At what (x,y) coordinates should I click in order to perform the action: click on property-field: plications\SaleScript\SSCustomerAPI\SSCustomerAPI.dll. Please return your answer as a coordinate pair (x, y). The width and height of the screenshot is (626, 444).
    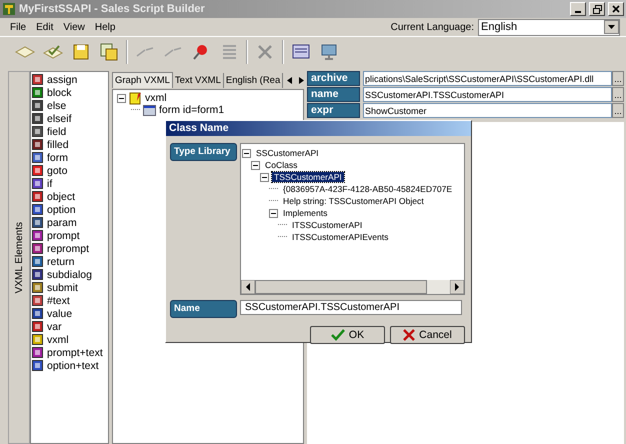
    Looking at the image, I should click on (487, 78).